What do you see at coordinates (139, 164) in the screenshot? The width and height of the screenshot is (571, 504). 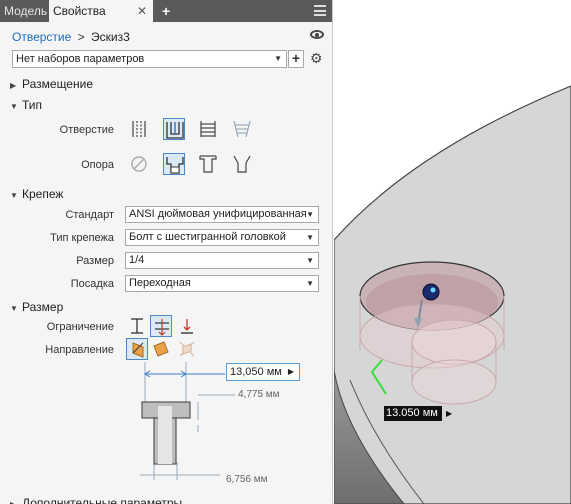 I see `no-seat-icon` at bounding box center [139, 164].